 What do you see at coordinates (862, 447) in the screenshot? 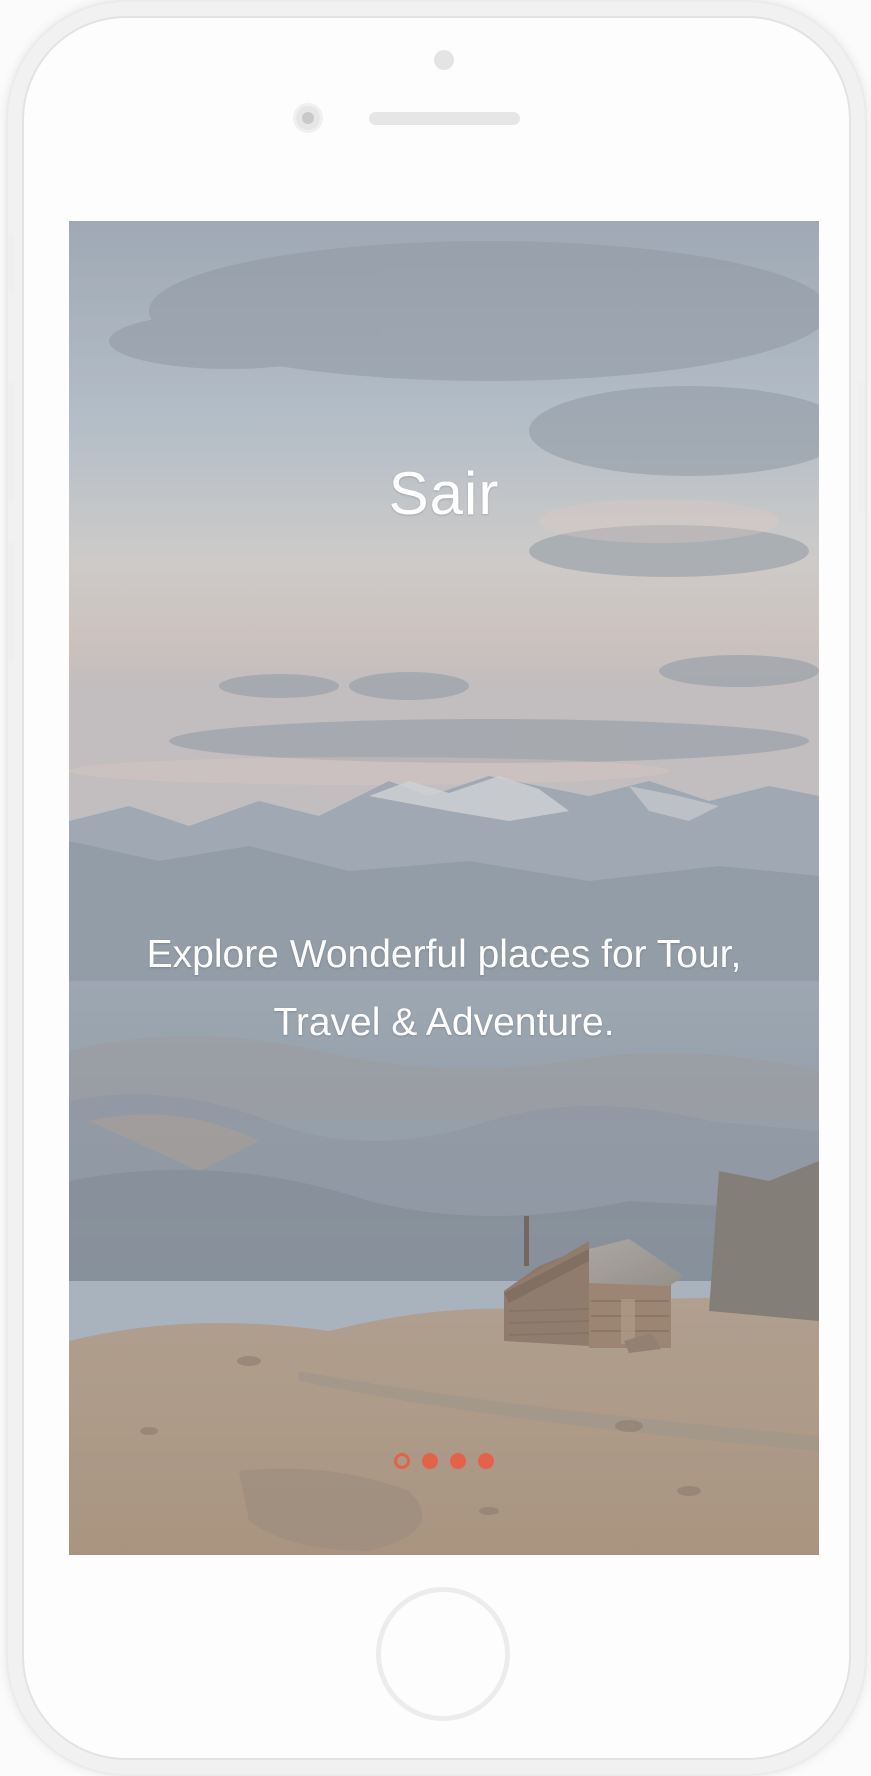
I see `power-button` at bounding box center [862, 447].